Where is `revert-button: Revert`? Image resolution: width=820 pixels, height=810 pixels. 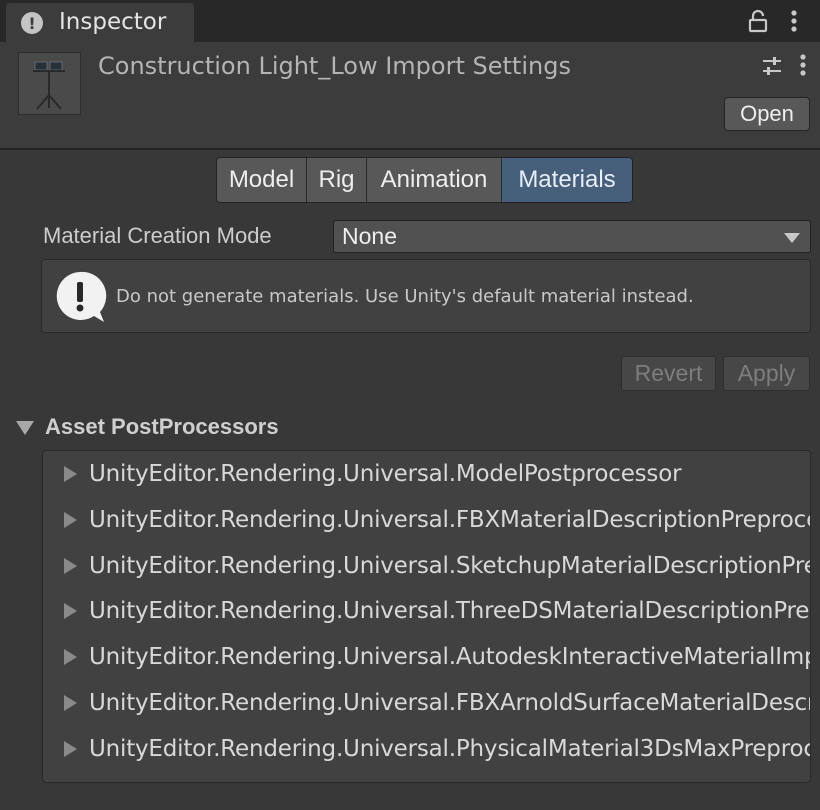 revert-button: Revert is located at coordinates (668, 373).